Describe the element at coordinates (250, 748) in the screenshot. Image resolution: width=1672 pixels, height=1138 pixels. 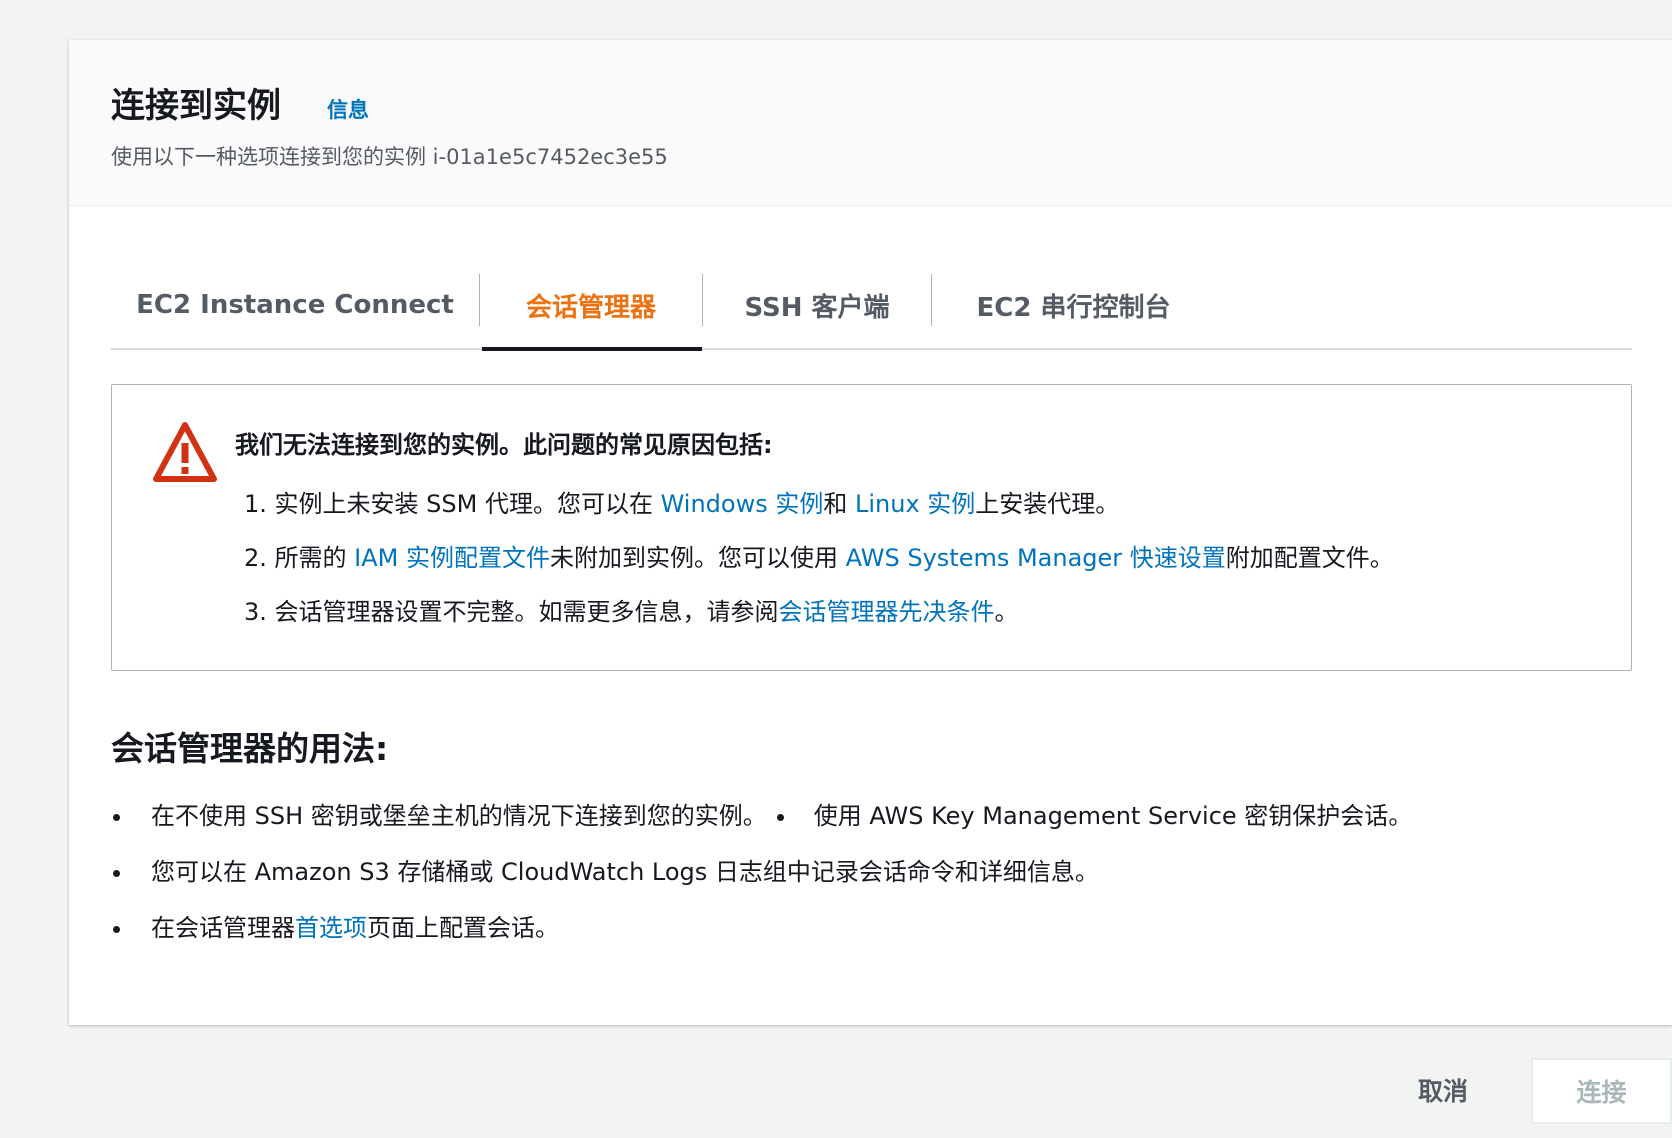
I see `usage-title: 会话管理器的用法:` at that location.